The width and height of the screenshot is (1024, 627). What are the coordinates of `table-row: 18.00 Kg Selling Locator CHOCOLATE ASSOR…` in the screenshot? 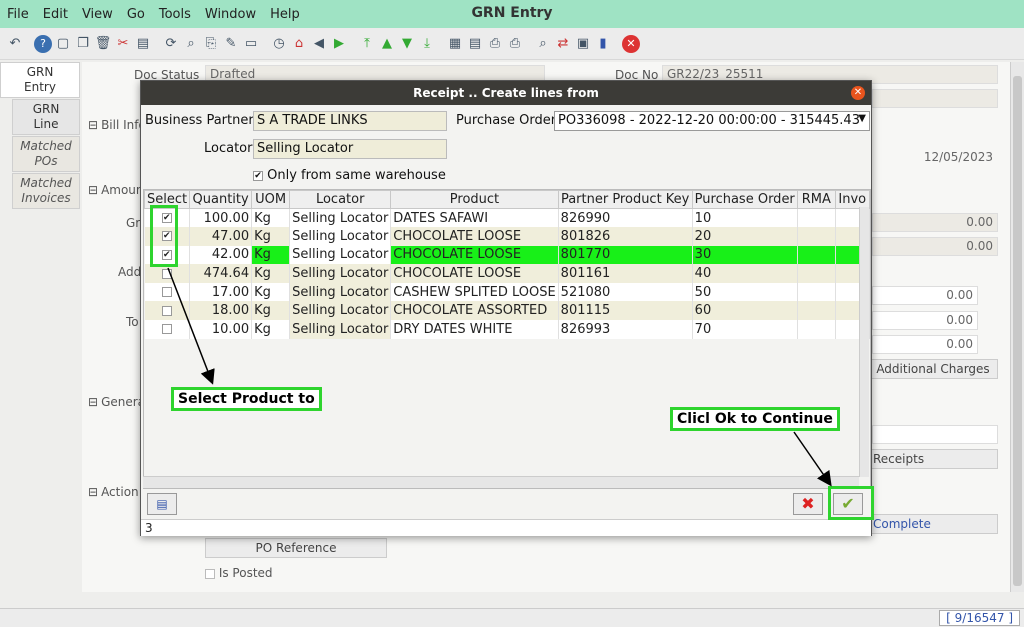 It's located at (507, 311).